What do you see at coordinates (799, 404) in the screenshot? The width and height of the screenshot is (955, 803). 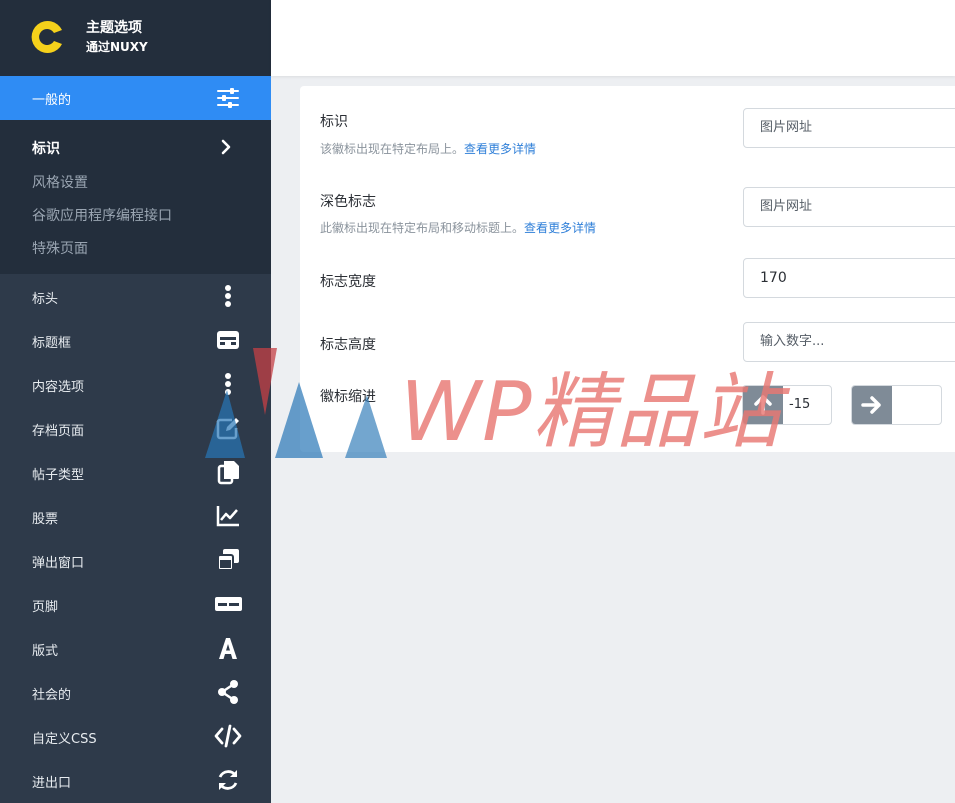 I see `indent-top-value: -15` at bounding box center [799, 404].